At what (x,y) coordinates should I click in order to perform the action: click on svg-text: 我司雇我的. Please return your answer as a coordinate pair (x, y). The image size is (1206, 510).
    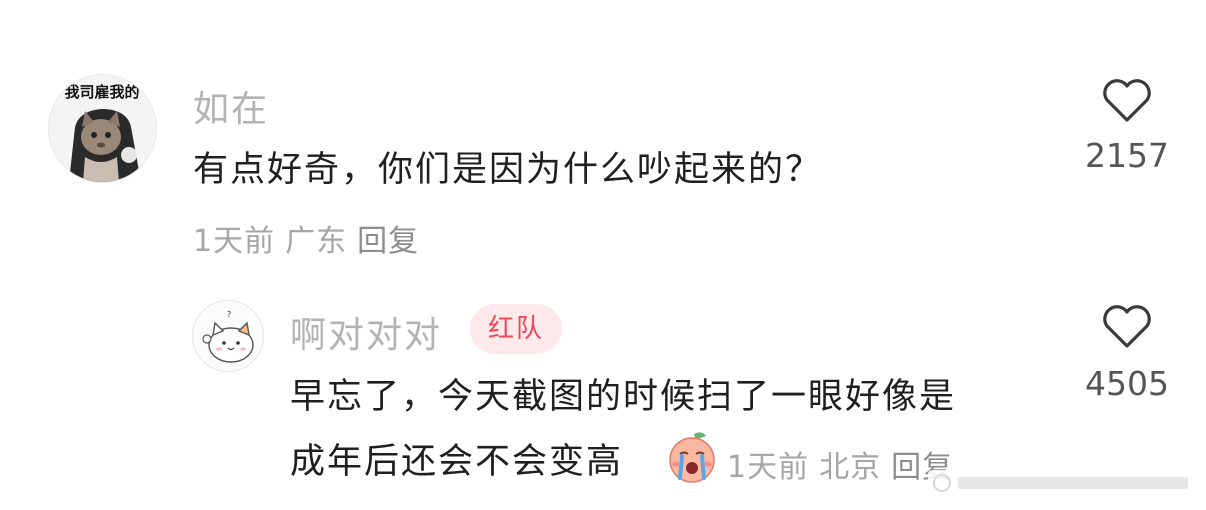
    Looking at the image, I should click on (101, 92).